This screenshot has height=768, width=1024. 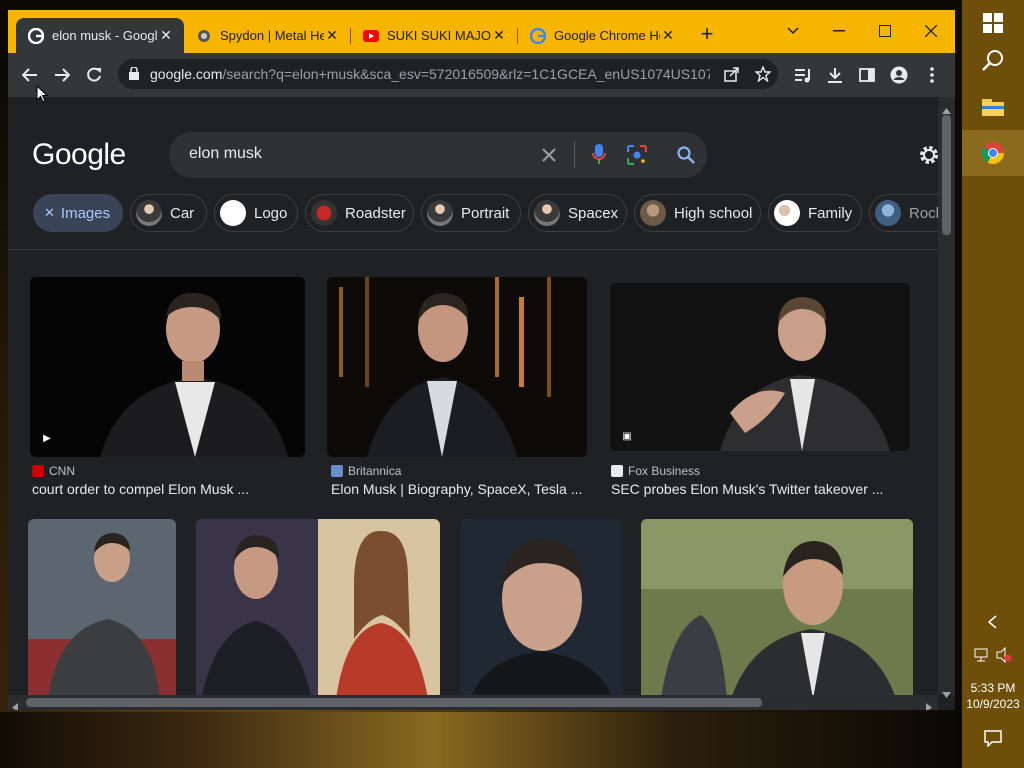 I want to click on downloads-button, so click(x=835, y=75).